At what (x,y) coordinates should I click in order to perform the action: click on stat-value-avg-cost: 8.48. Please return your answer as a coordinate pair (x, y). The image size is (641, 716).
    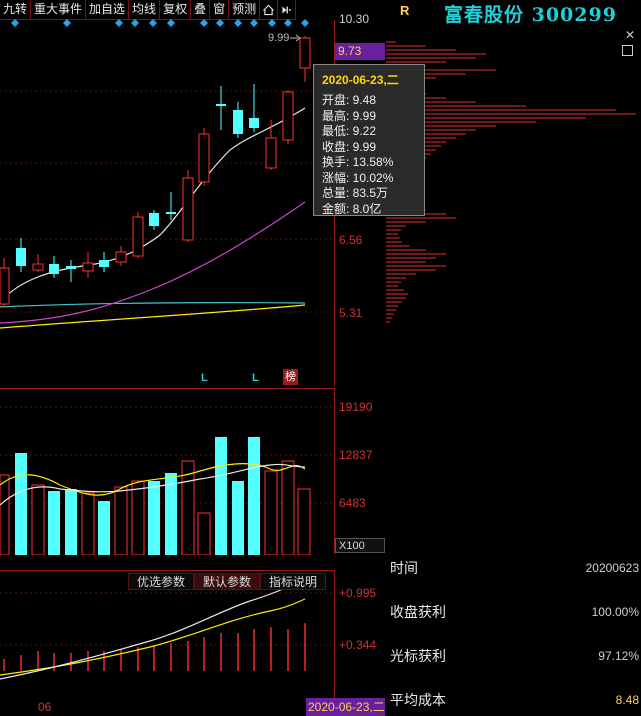
    Looking at the image, I should click on (627, 700).